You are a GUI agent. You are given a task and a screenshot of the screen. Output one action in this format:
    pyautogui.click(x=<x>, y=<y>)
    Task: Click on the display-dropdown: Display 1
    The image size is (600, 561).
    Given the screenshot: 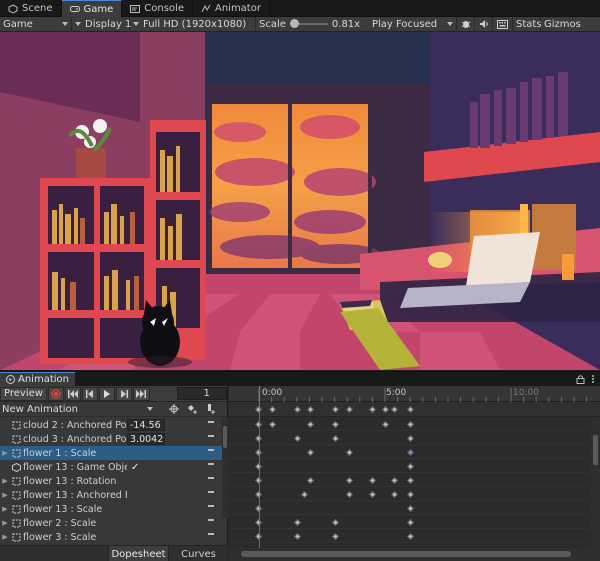 What is the action you would take?
    pyautogui.click(x=102, y=24)
    